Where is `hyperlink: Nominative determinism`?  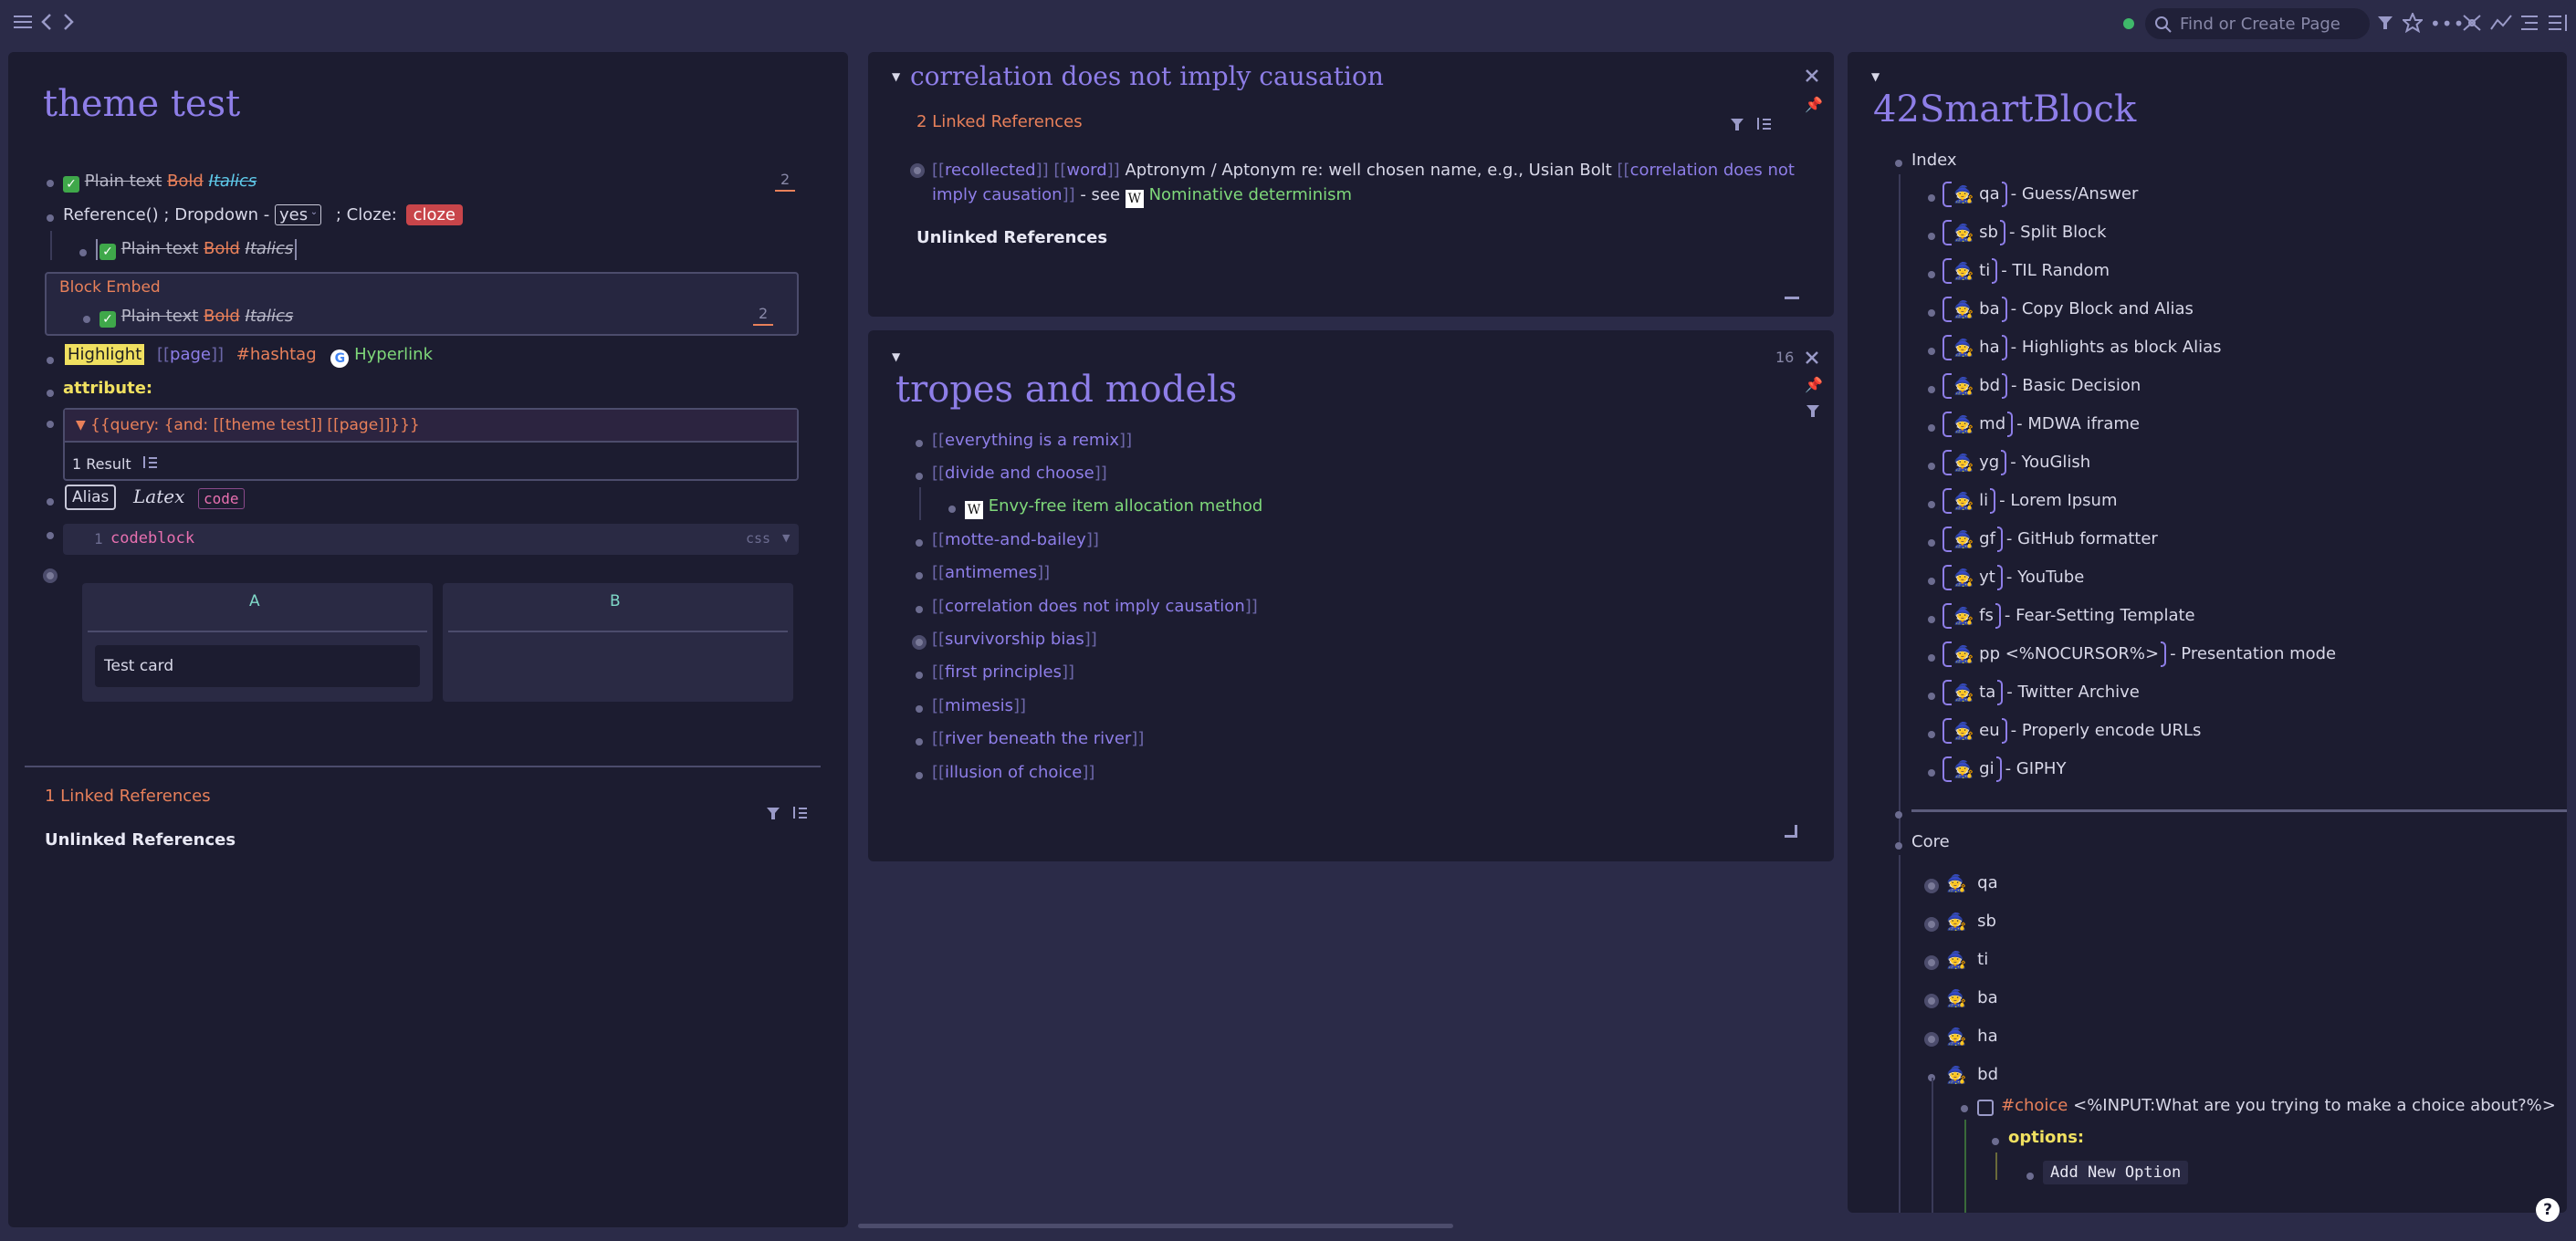 hyperlink: Nominative determinism is located at coordinates (1251, 194).